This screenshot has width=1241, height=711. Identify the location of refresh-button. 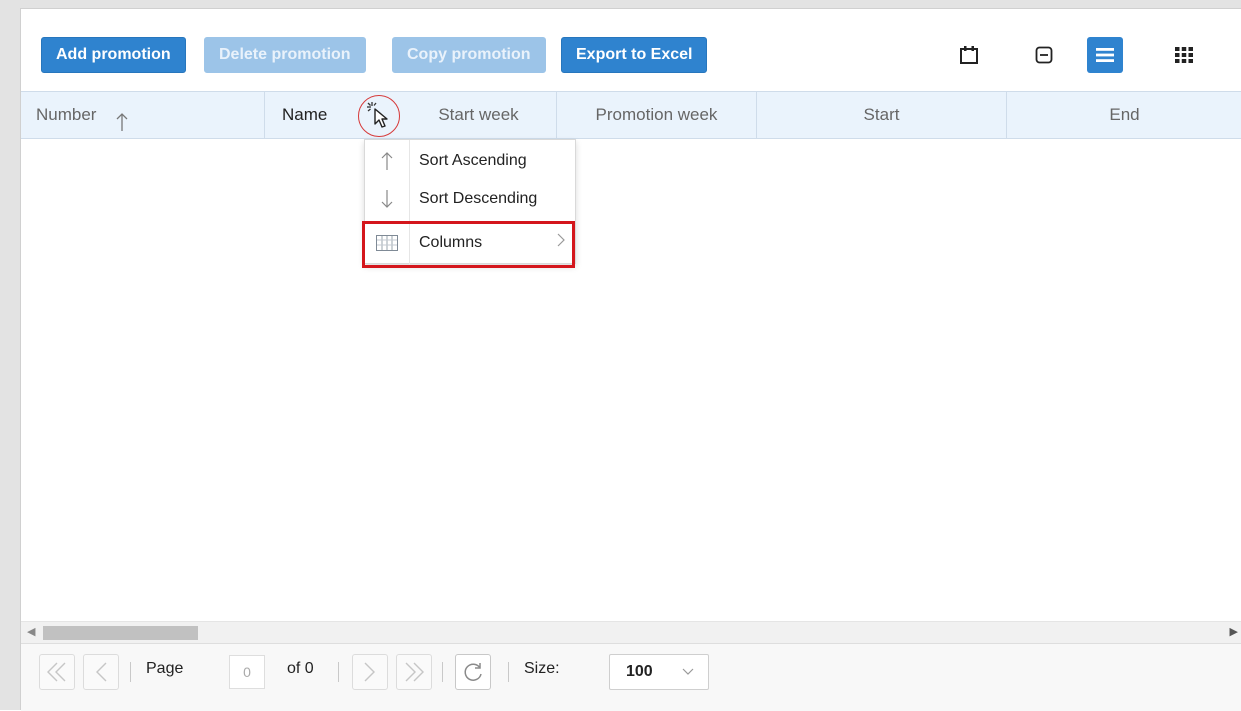
(473, 672).